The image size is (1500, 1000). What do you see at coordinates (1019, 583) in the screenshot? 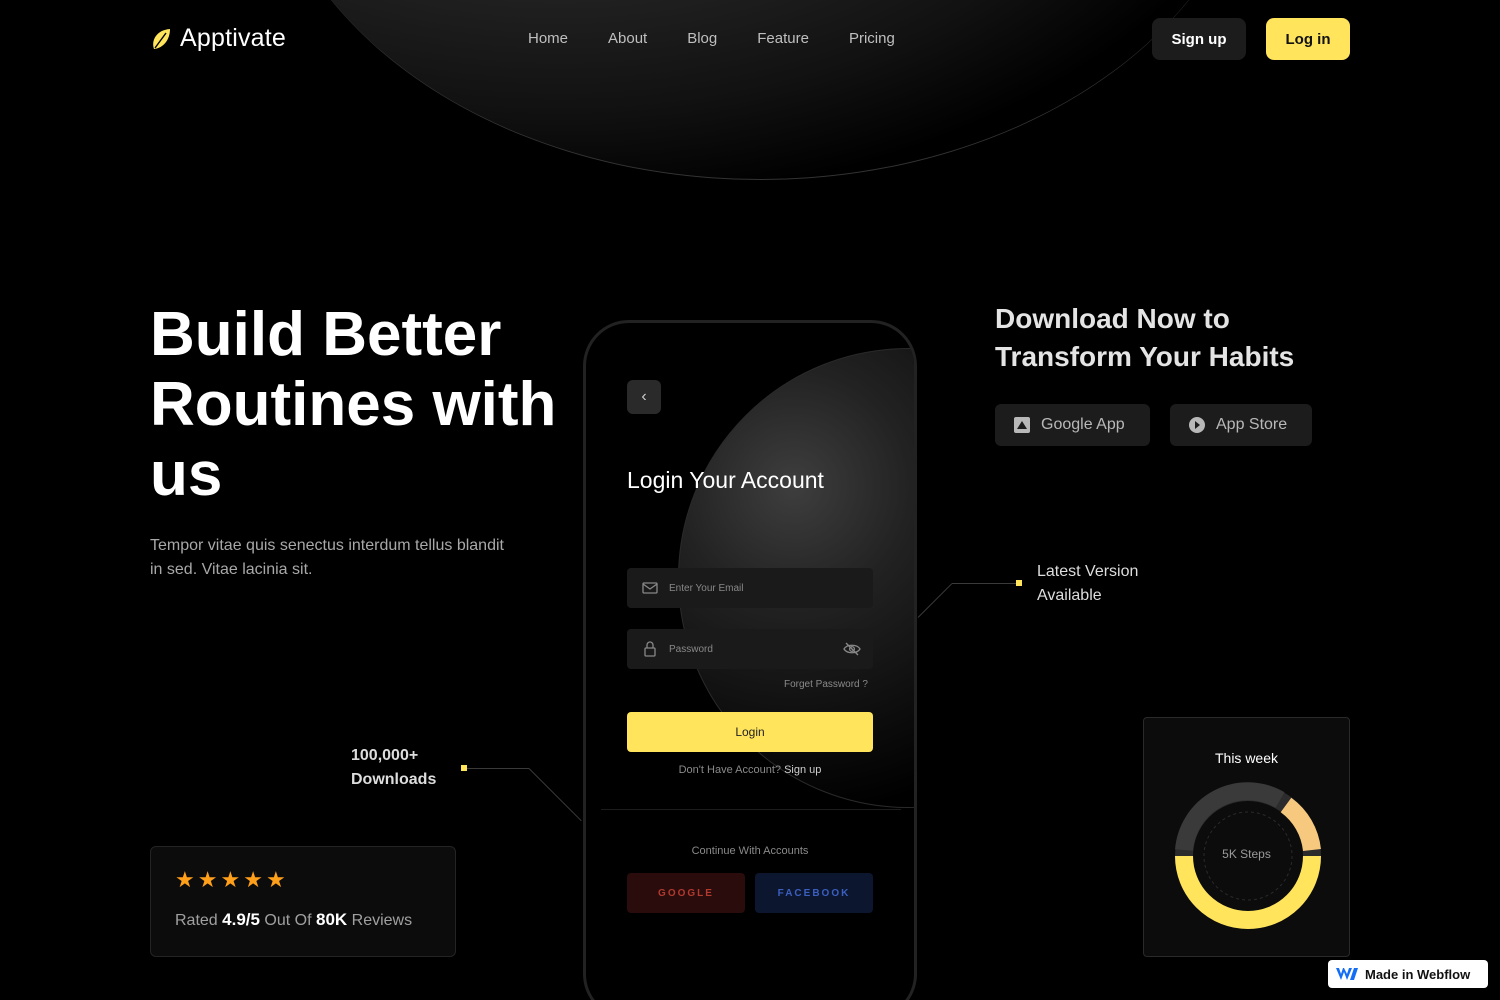
I see `callout-dot` at bounding box center [1019, 583].